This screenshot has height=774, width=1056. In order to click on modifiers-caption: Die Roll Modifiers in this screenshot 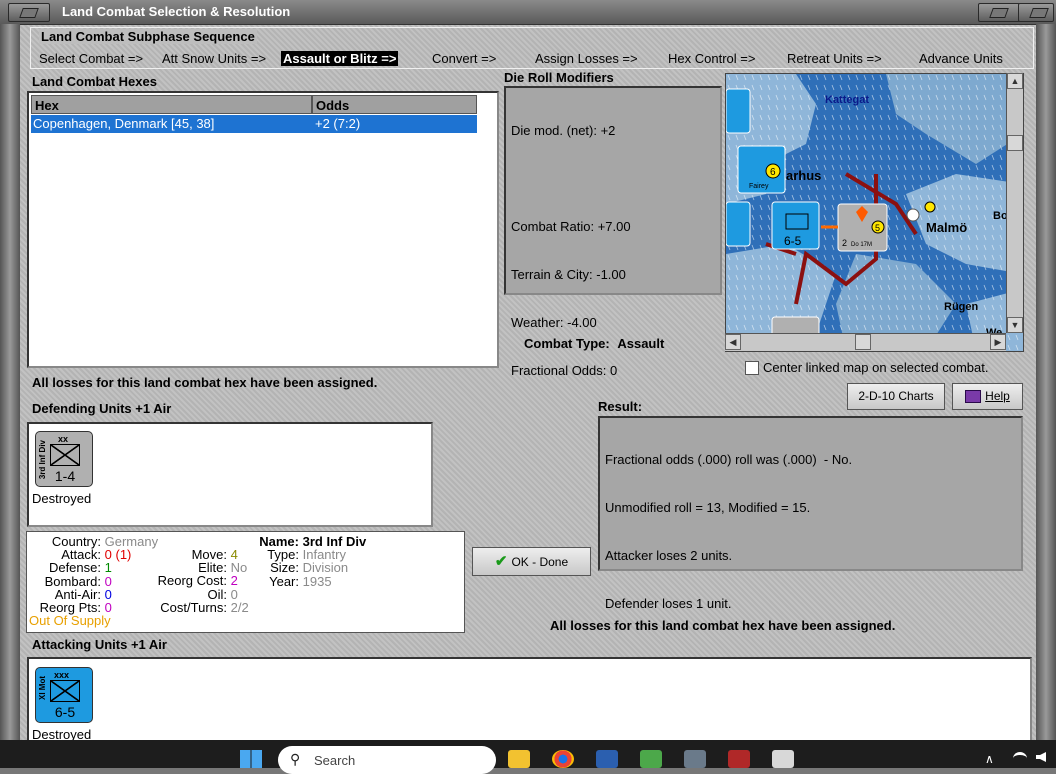, I will do `click(559, 77)`.